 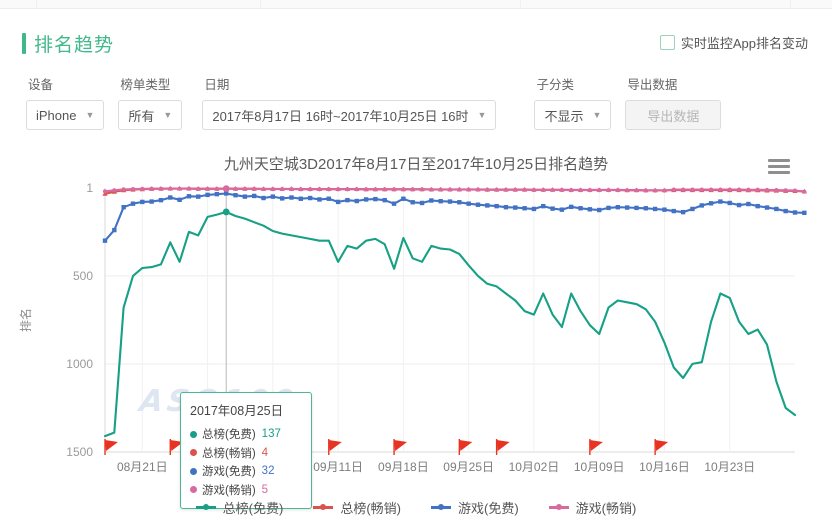 I want to click on series-color-dot, so click(x=193, y=489).